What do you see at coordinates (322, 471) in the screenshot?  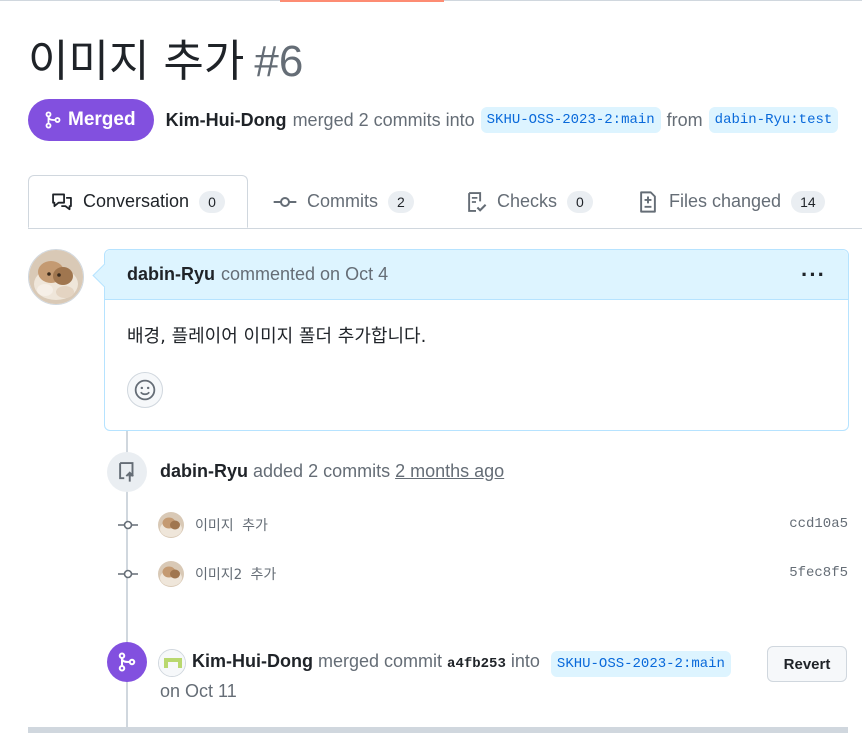 I see `commits-action: added 2 commits` at bounding box center [322, 471].